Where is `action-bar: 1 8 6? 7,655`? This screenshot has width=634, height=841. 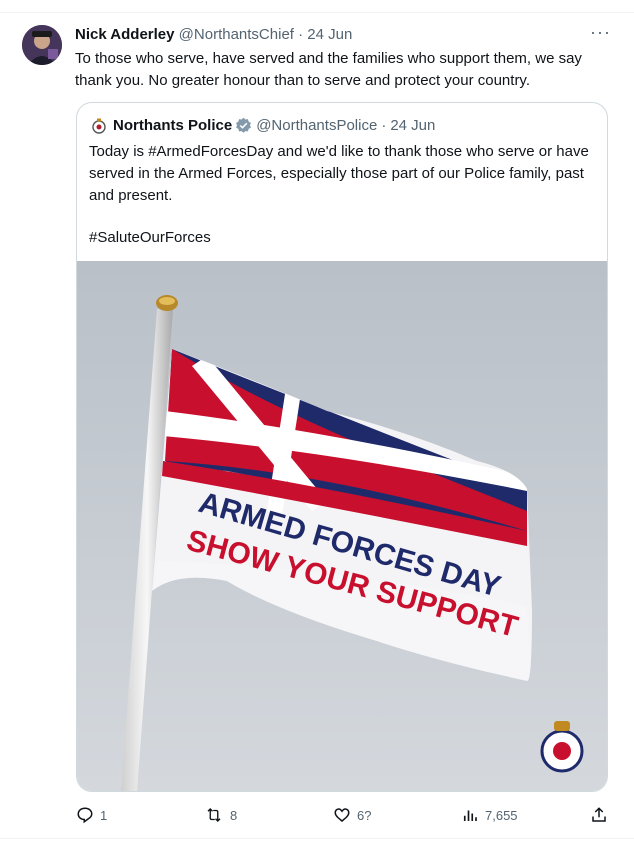
action-bar: 1 8 6? 7,655 is located at coordinates (317, 816).